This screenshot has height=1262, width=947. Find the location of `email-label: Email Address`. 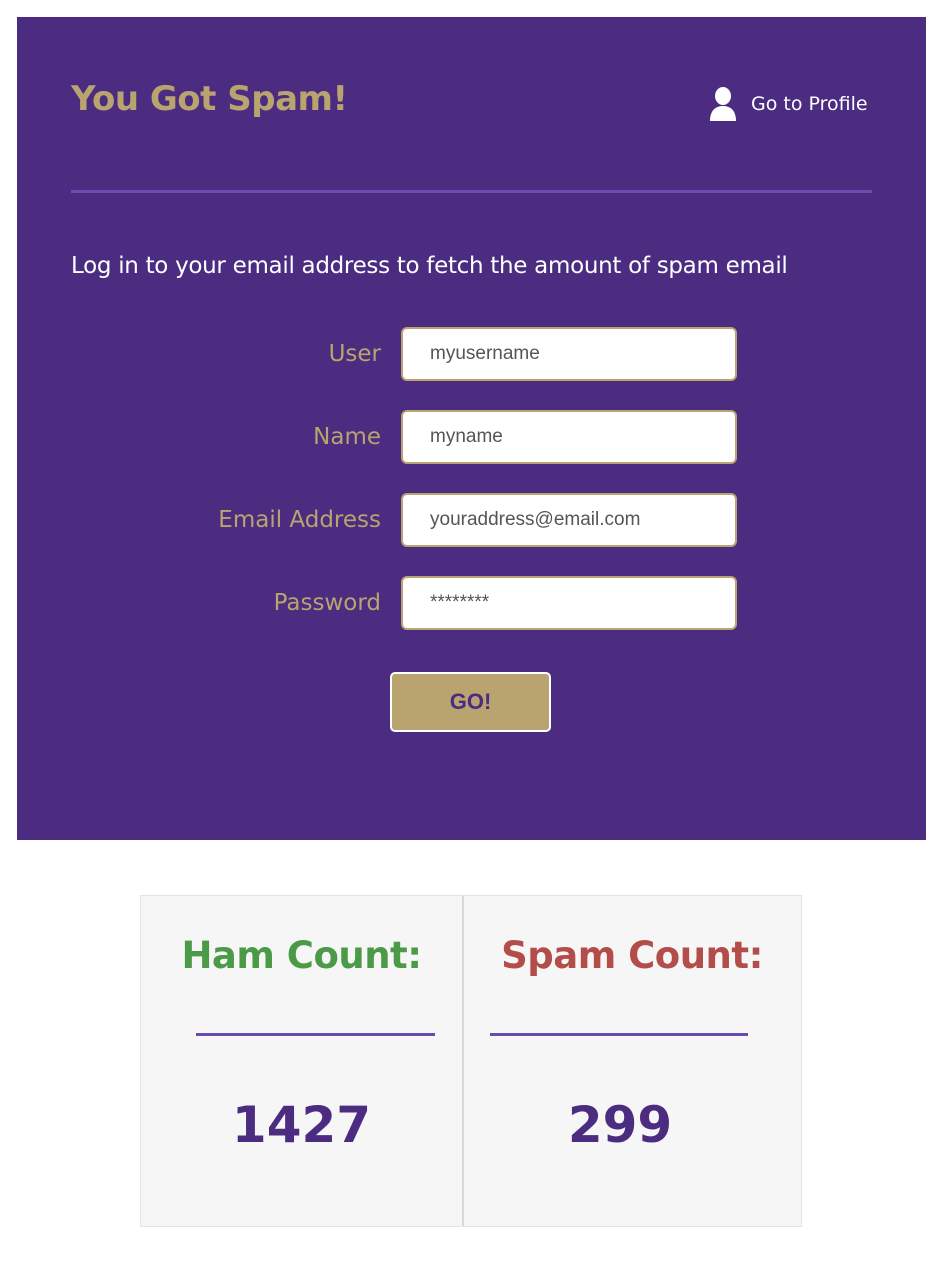

email-label: Email Address is located at coordinates (299, 520).